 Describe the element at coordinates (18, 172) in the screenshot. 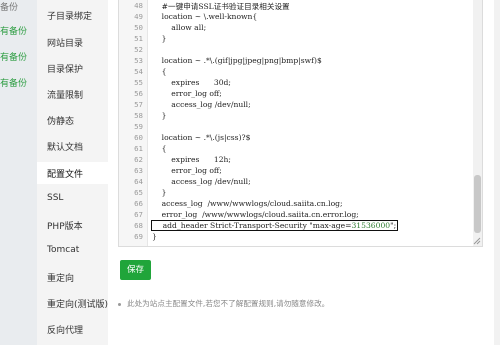

I see `left-strip: 备份 有备份 有备份 有备份` at that location.